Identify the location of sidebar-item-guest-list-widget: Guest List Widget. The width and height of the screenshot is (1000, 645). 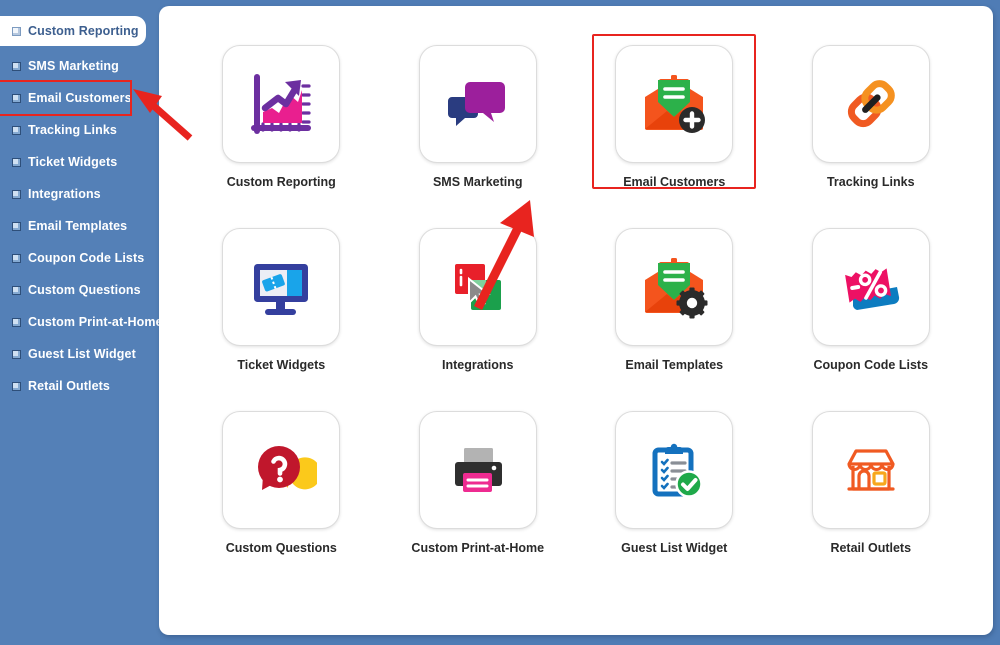
(80, 354).